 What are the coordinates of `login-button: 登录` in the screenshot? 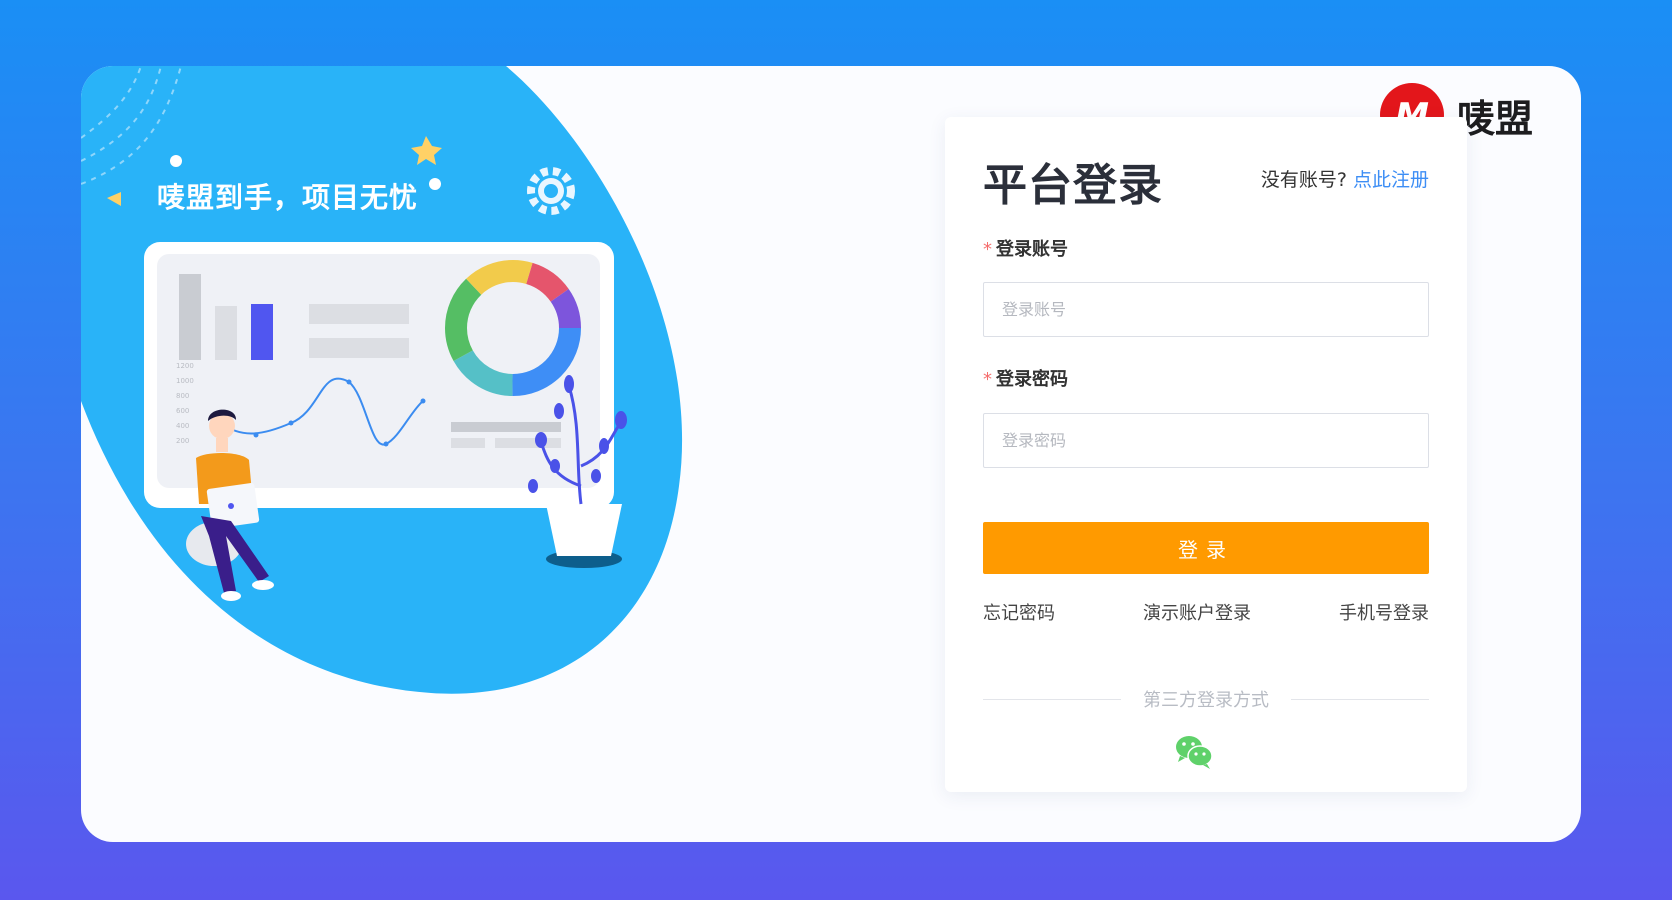 It's located at (1206, 548).